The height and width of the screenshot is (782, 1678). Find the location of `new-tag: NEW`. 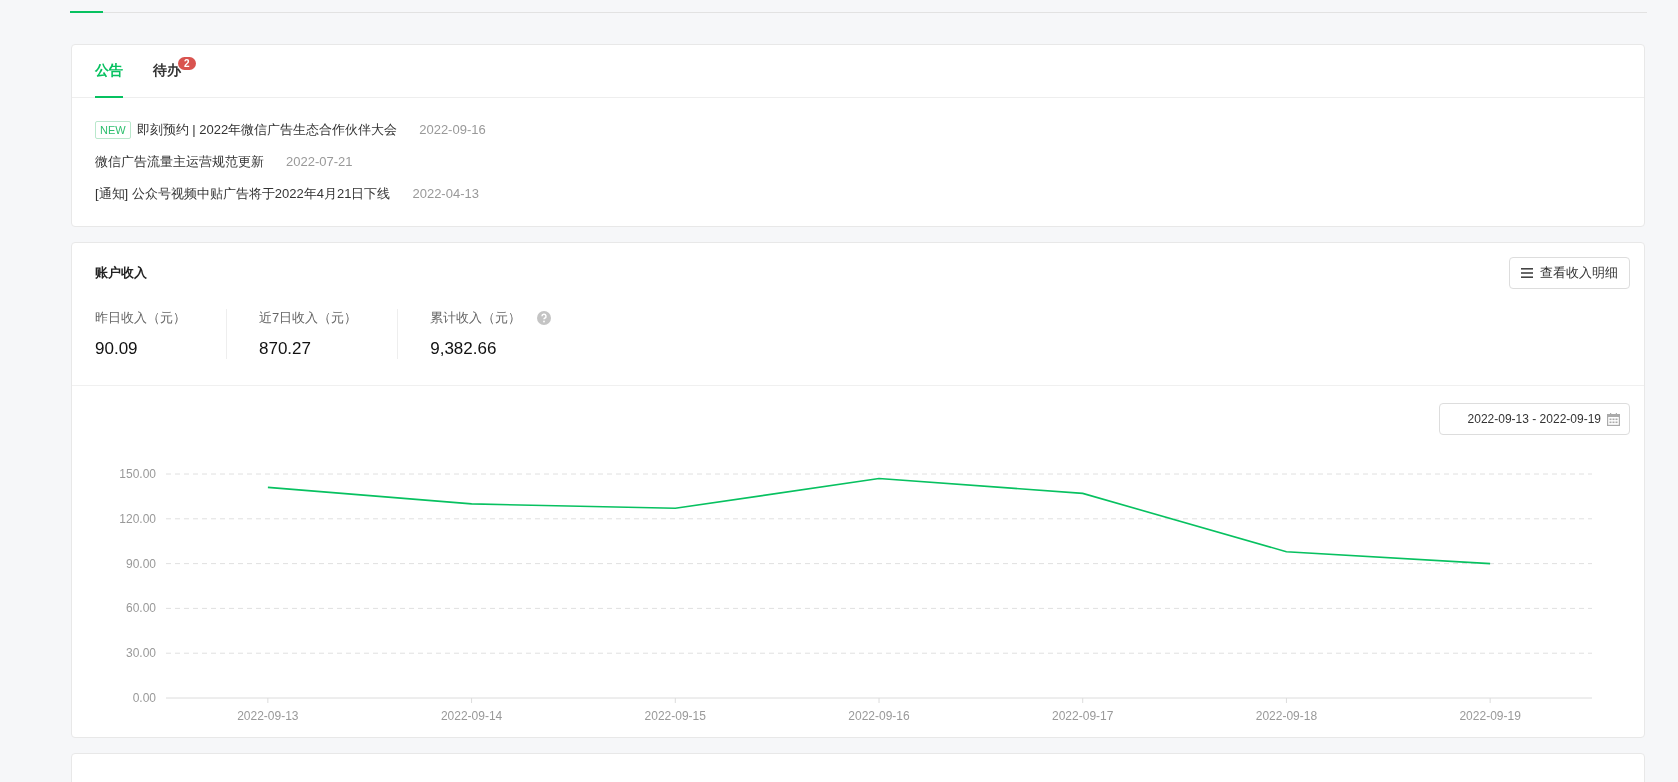

new-tag: NEW is located at coordinates (113, 129).